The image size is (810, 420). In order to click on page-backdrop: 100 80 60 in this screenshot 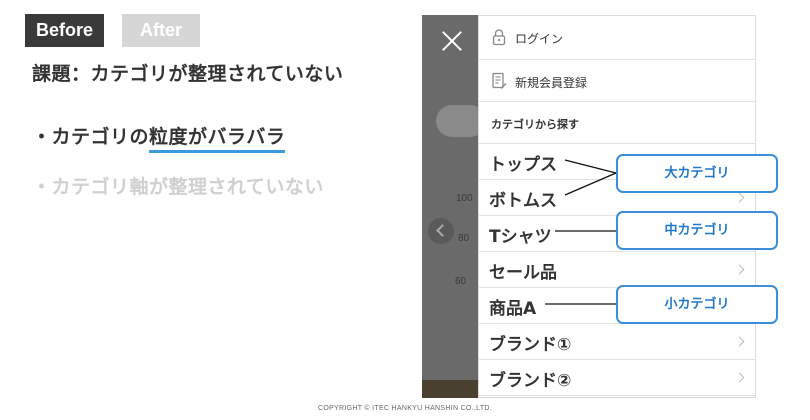, I will do `click(450, 206)`.